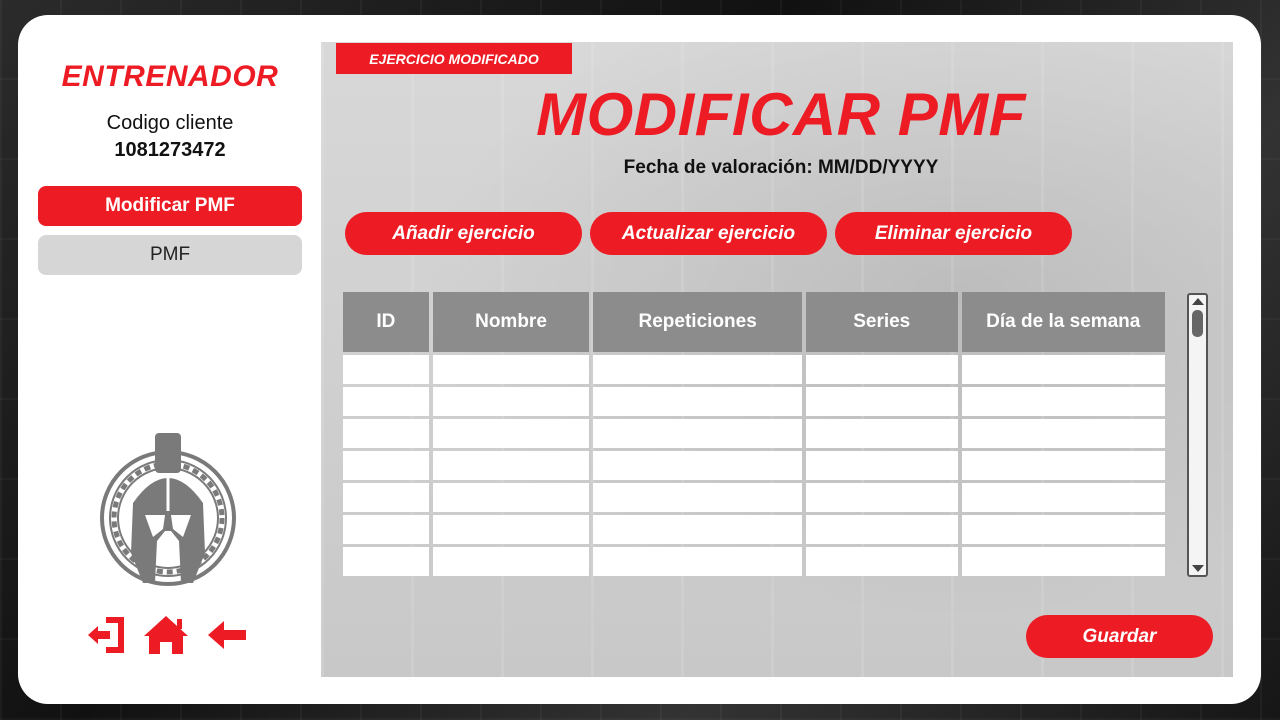 The width and height of the screenshot is (1280, 720). What do you see at coordinates (227, 635) in the screenshot?
I see `back-arrow-icon` at bounding box center [227, 635].